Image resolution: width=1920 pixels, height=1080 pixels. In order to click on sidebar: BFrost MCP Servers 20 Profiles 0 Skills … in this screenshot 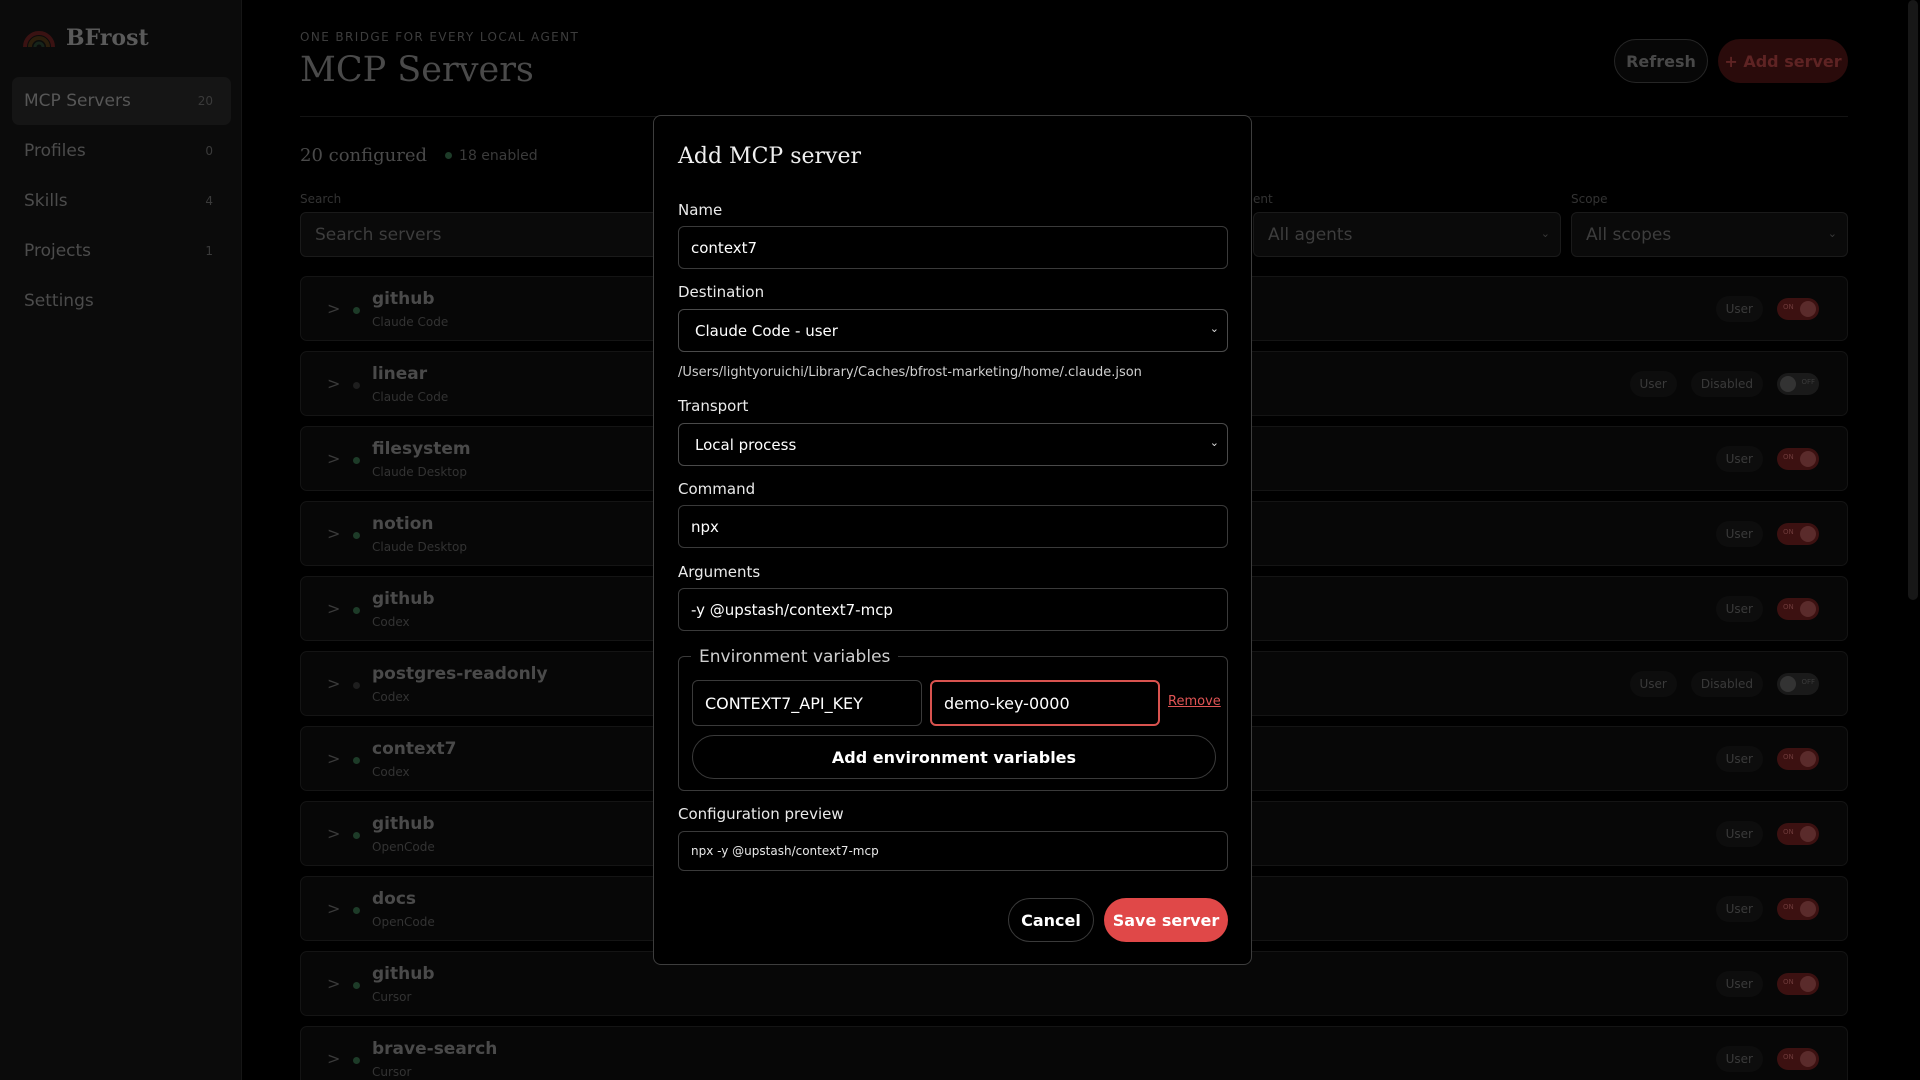, I will do `click(121, 540)`.